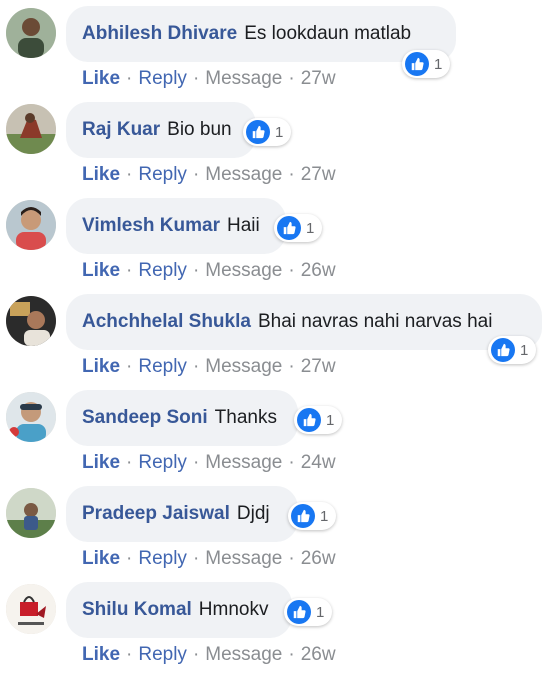  I want to click on comment-bubble: Vimlesh Kumar Haii, so click(176, 226).